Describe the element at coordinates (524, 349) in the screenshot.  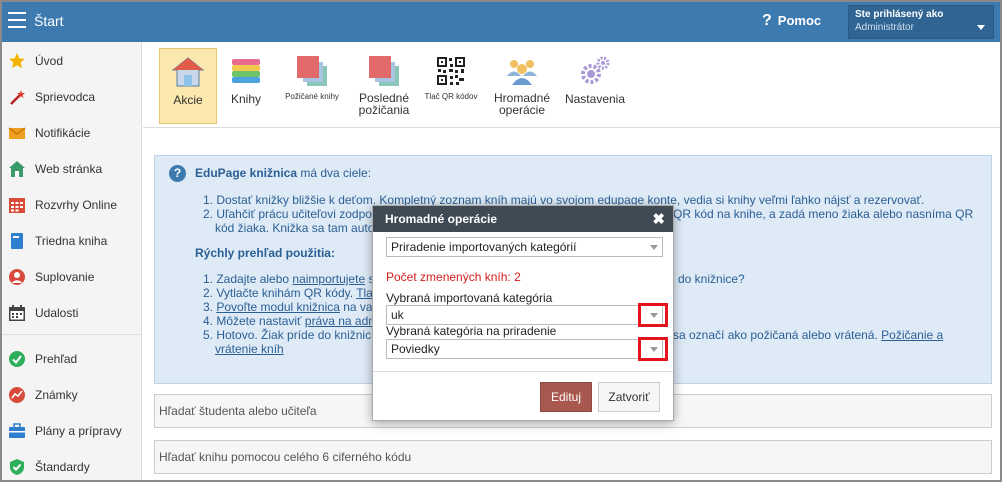
I see `assign-category-select: Poviedky` at that location.